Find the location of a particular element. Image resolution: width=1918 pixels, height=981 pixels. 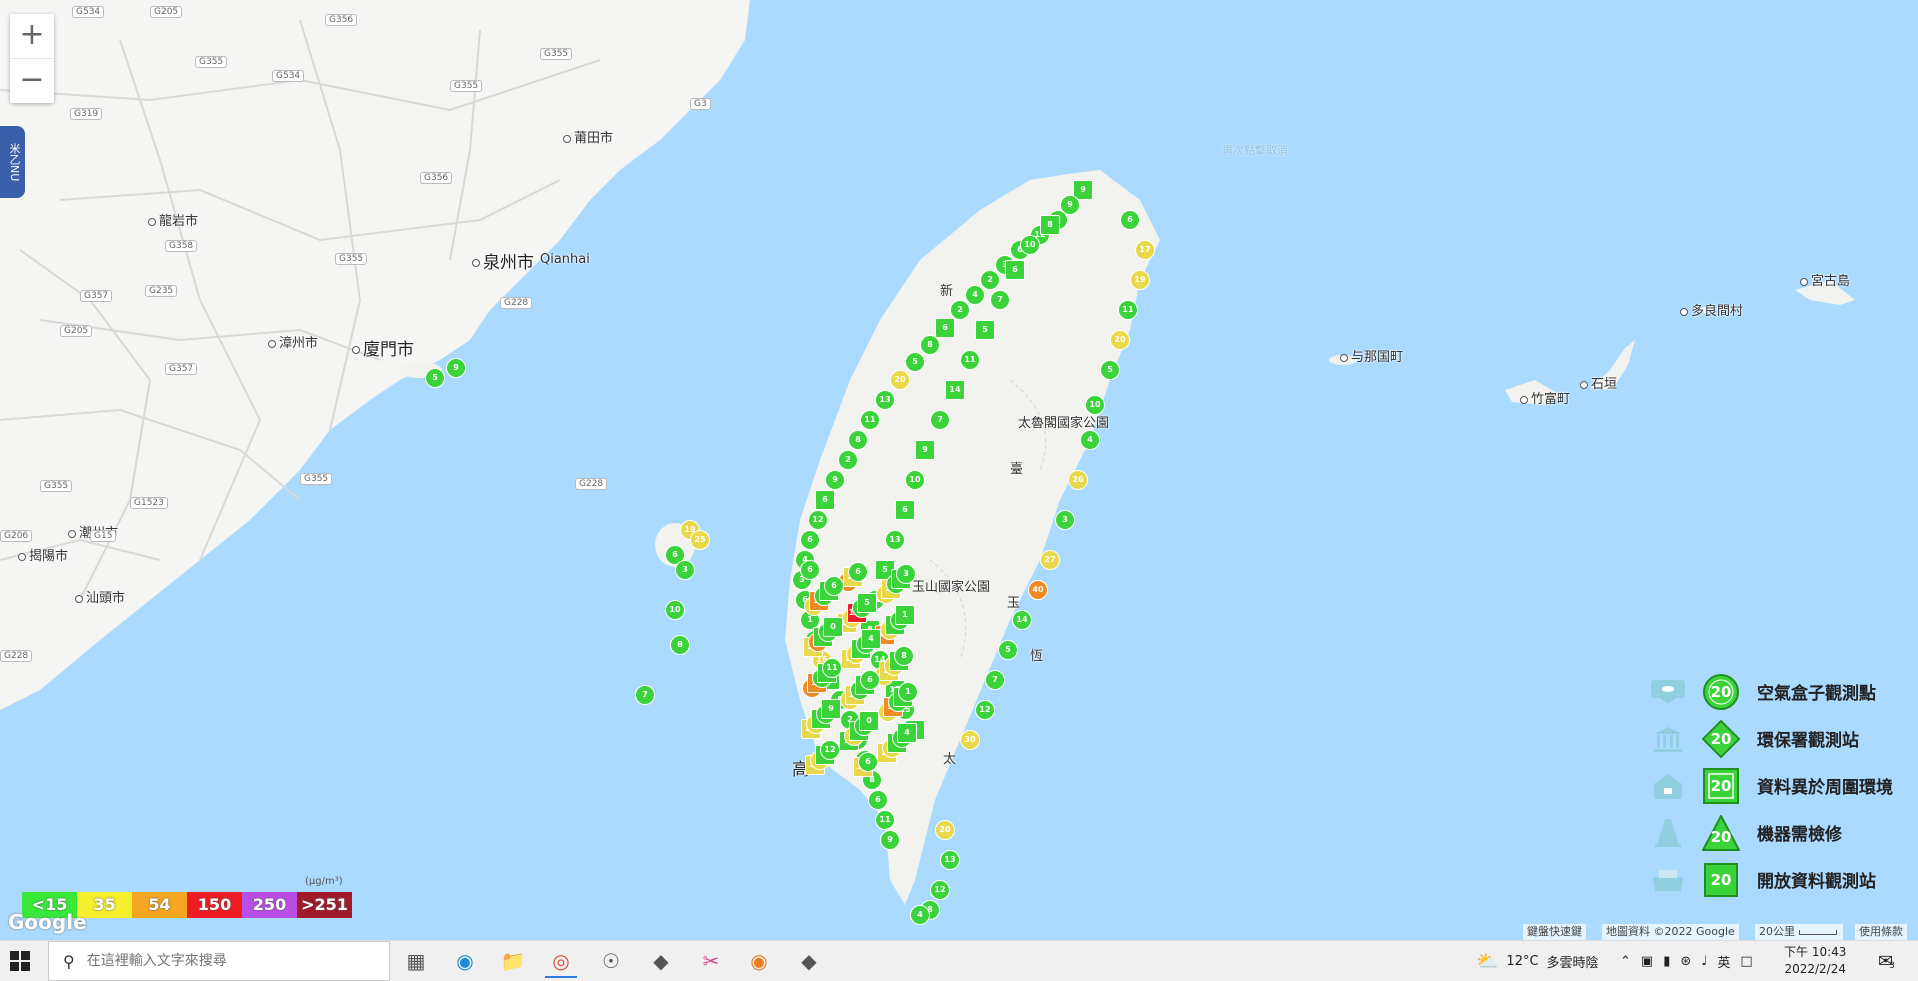

sensor-marker: 26 is located at coordinates (1078, 480).